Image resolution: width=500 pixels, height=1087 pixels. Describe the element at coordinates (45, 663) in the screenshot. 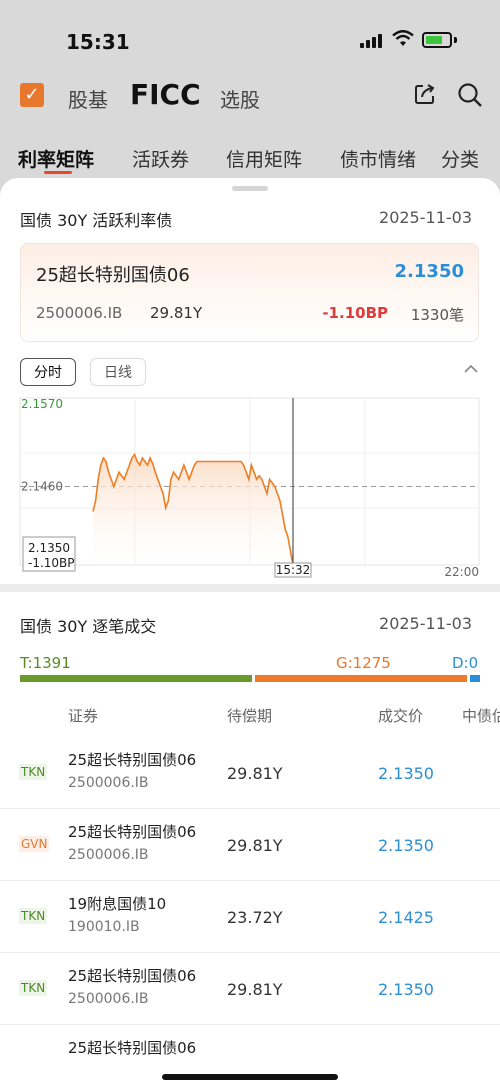

I see `ratio-t-label: T:1391` at that location.